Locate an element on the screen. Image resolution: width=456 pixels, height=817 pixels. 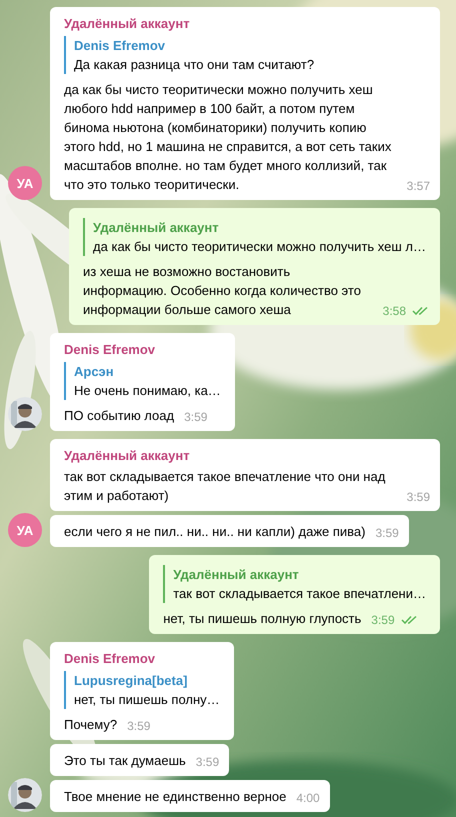
message-text: так вот складывается такое впечатление что они над этим и работают) is located at coordinates (225, 486).